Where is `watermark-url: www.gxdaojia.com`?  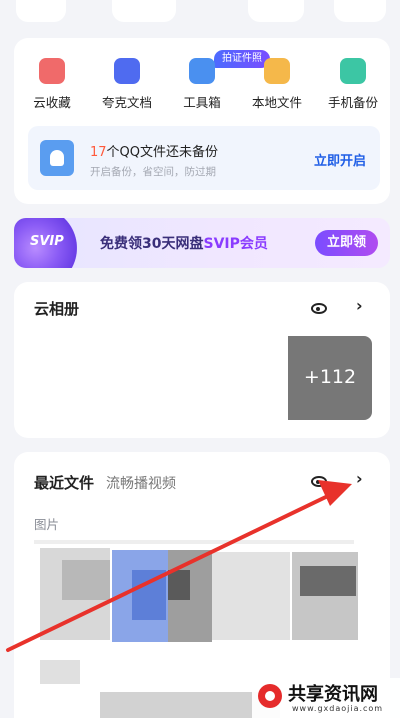
watermark-url: www.gxdaojia.com is located at coordinates (338, 708).